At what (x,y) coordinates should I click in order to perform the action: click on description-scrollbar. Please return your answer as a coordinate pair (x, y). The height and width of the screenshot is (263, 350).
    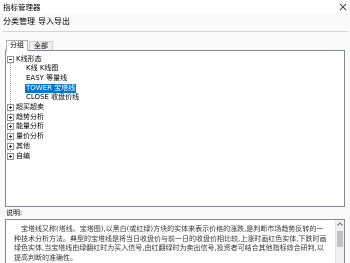
    Looking at the image, I should click on (339, 241).